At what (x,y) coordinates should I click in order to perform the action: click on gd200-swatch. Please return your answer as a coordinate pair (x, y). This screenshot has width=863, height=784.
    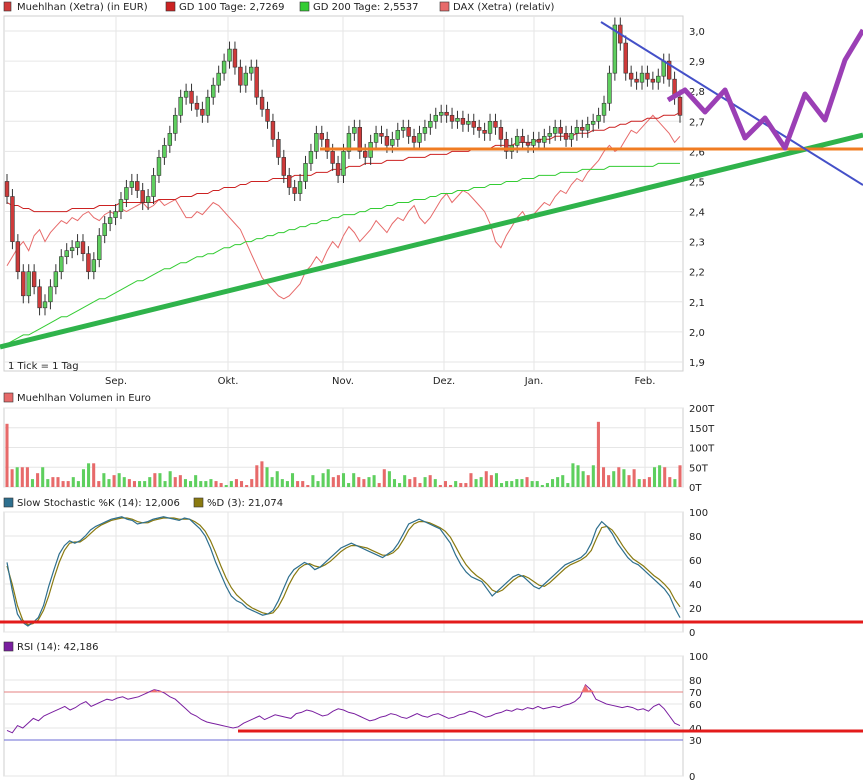
    Looking at the image, I should click on (304, 6).